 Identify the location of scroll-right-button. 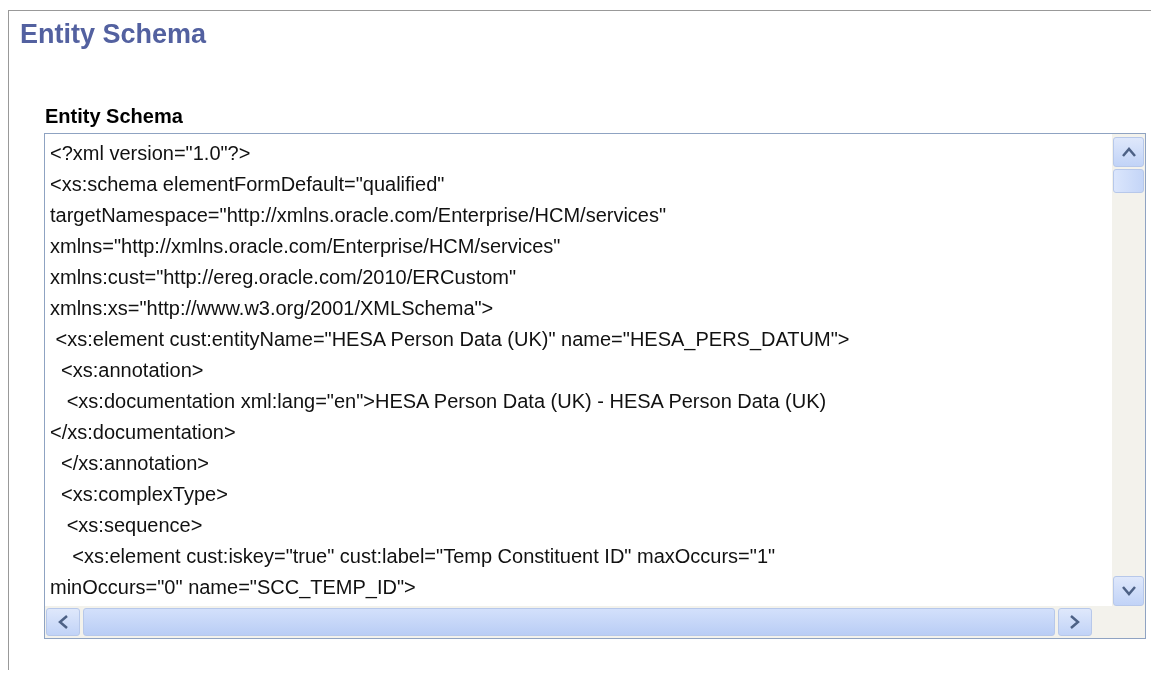
(1075, 622).